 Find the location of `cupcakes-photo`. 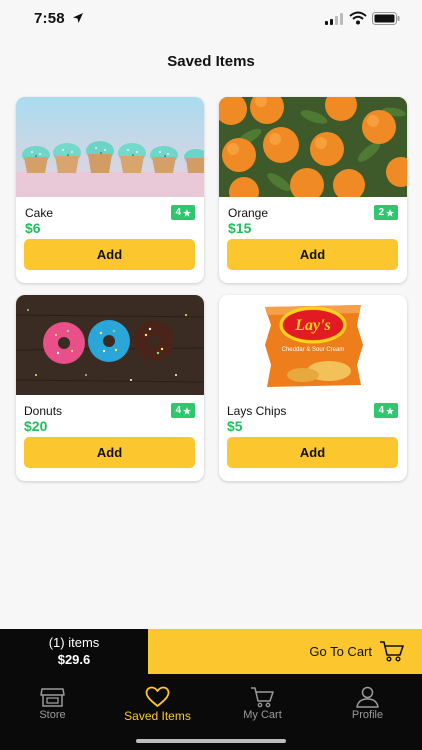

cupcakes-photo is located at coordinates (110, 147).